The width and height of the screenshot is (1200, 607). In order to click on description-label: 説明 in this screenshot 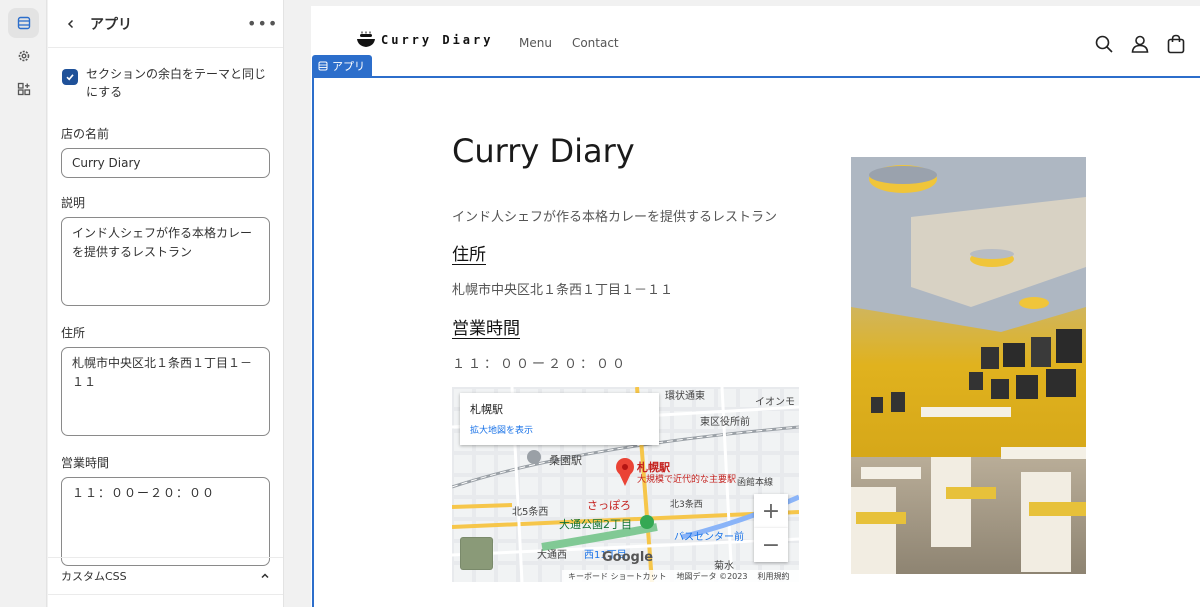, I will do `click(73, 203)`.